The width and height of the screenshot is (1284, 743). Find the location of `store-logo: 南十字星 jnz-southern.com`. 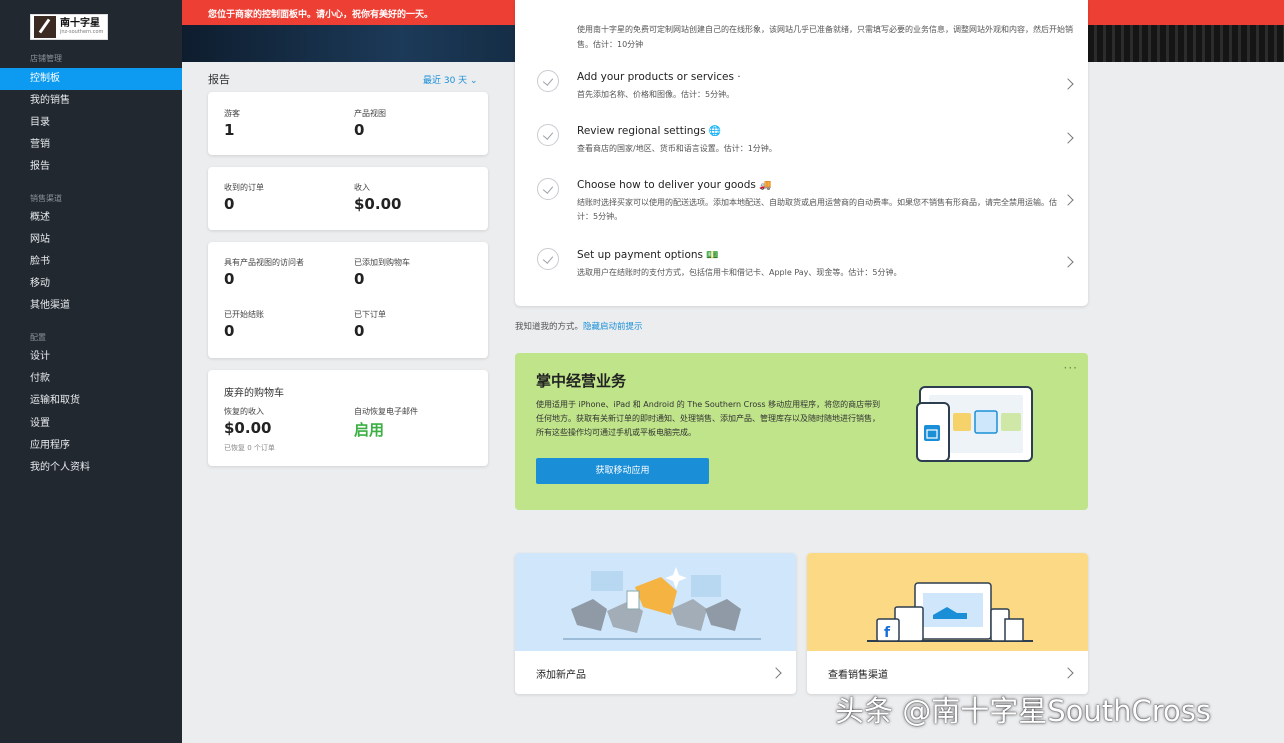

store-logo: 南十字星 jnz-southern.com is located at coordinates (69, 27).